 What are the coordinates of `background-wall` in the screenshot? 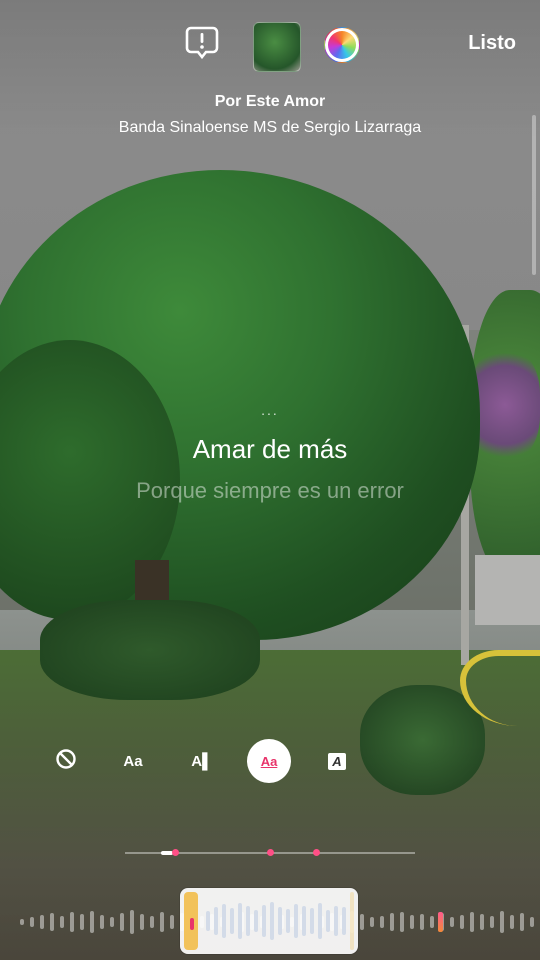 It's located at (507, 590).